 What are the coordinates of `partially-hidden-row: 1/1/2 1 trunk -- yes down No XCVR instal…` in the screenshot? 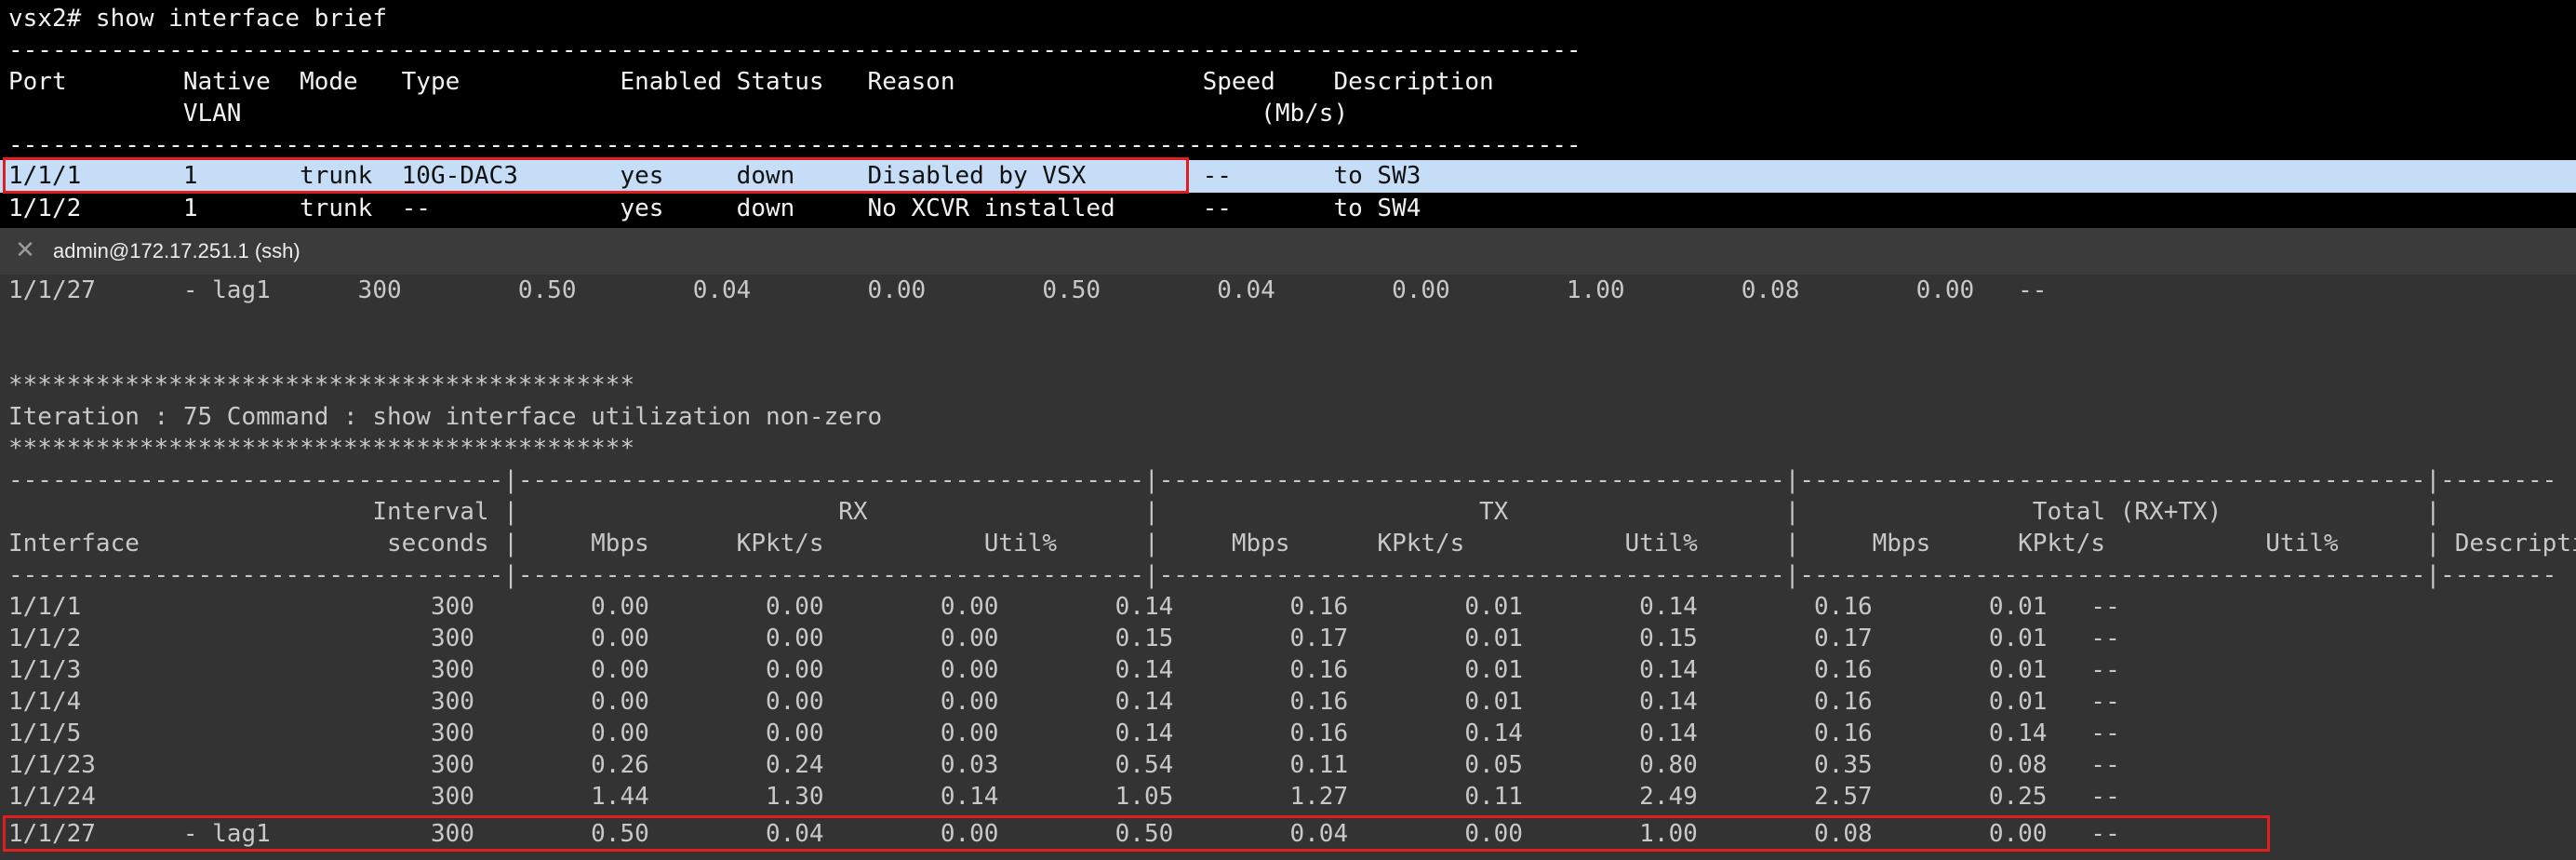 It's located at (1288, 210).